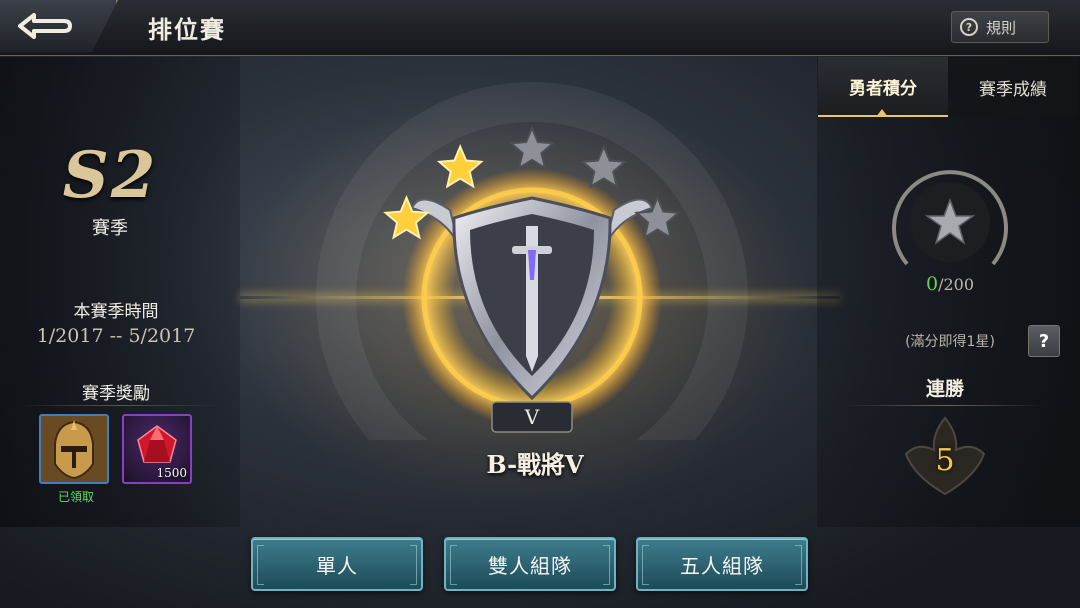  Describe the element at coordinates (956, 284) in the screenshot. I see `points-max: /200` at that location.